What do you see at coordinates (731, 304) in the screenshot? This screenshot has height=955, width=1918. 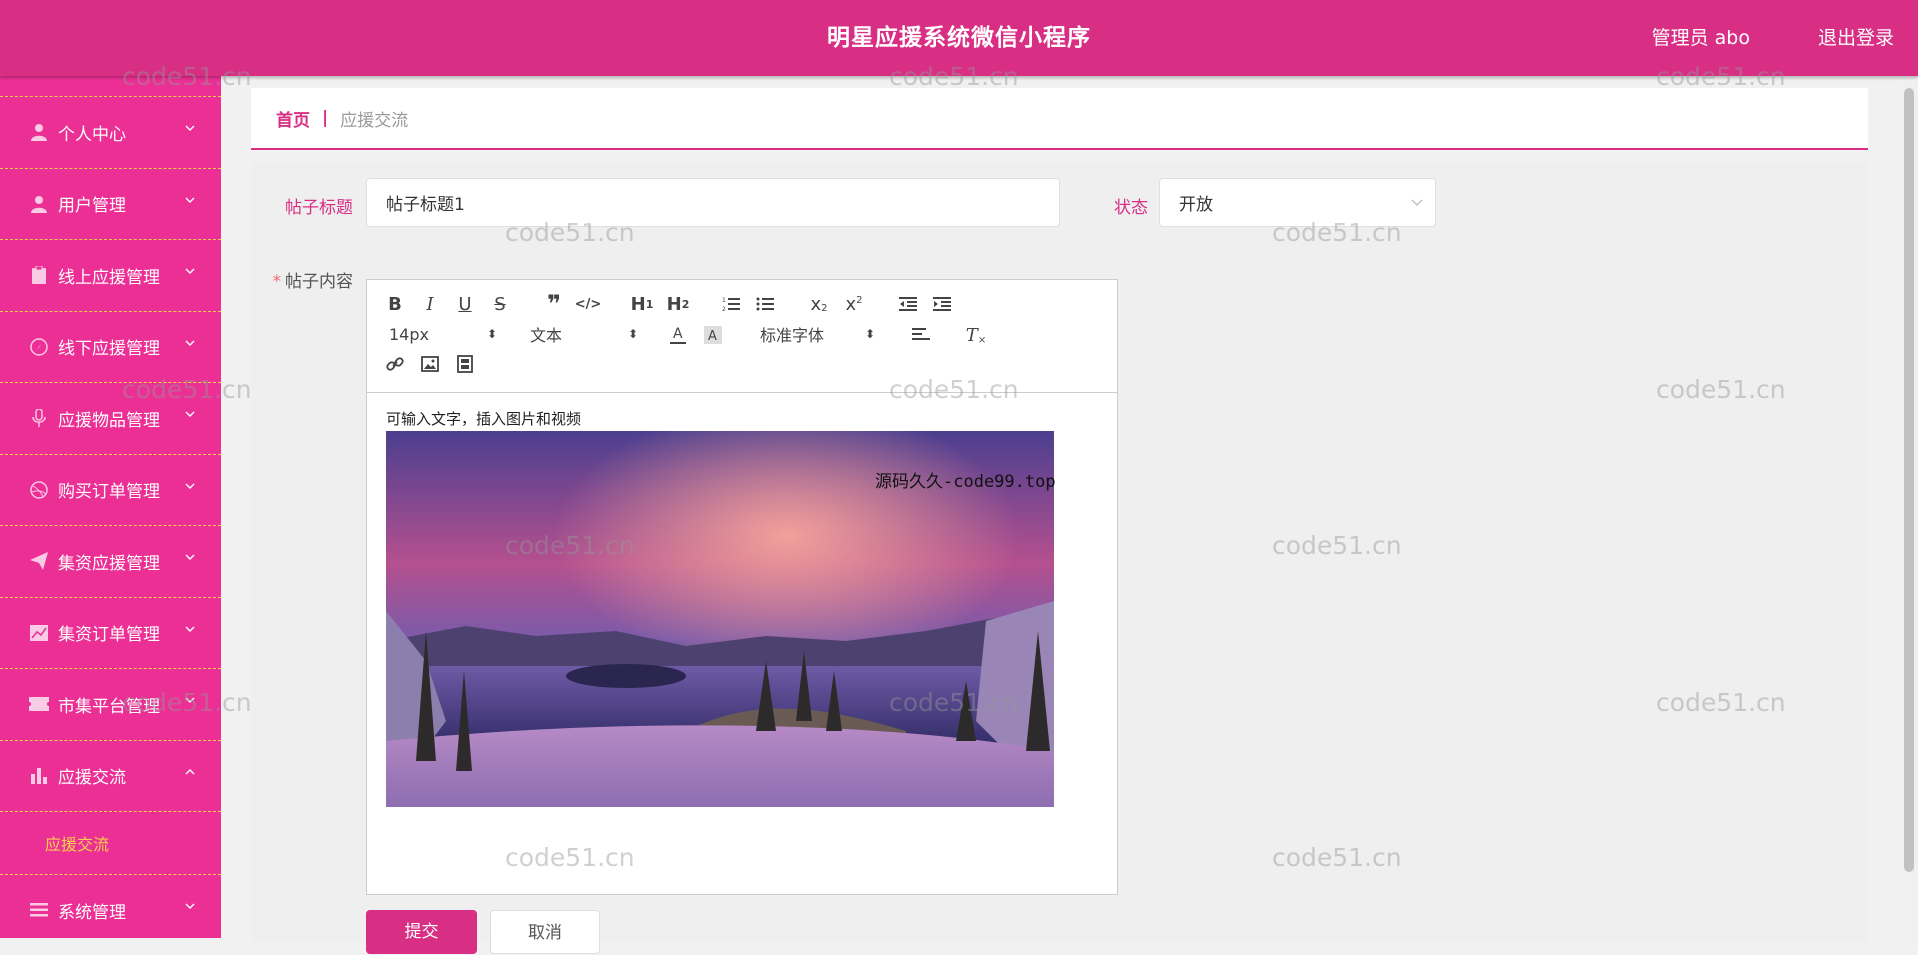 I see `ordered-list-icon: 12` at bounding box center [731, 304].